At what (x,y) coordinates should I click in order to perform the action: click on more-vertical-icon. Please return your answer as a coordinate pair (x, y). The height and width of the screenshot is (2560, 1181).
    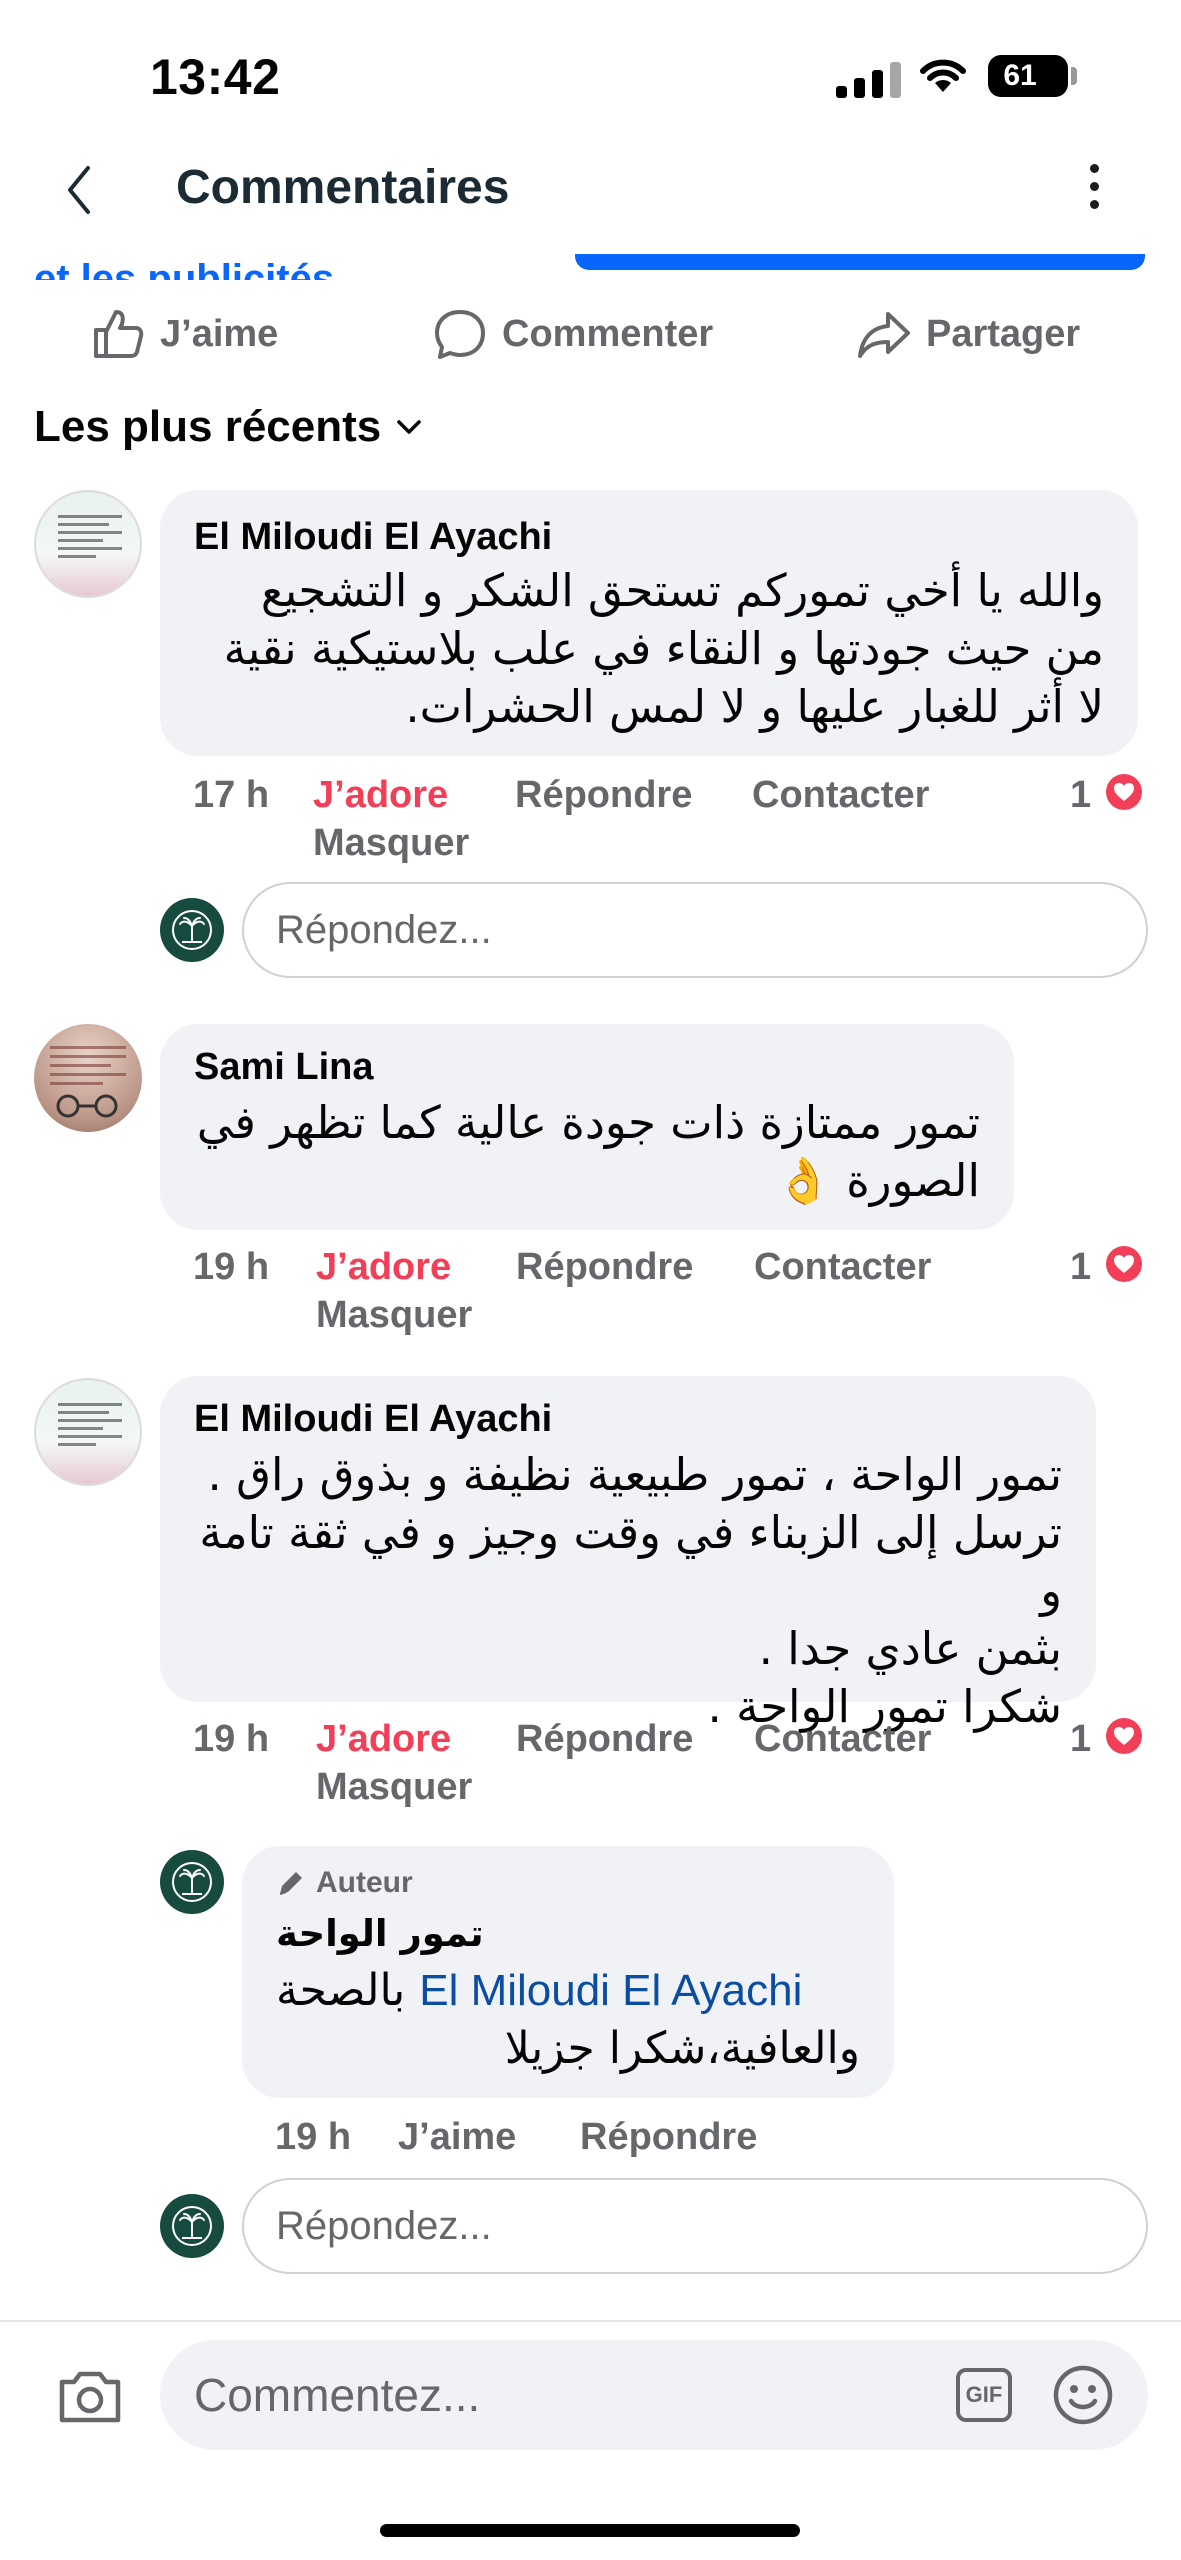
    Looking at the image, I should click on (1094, 186).